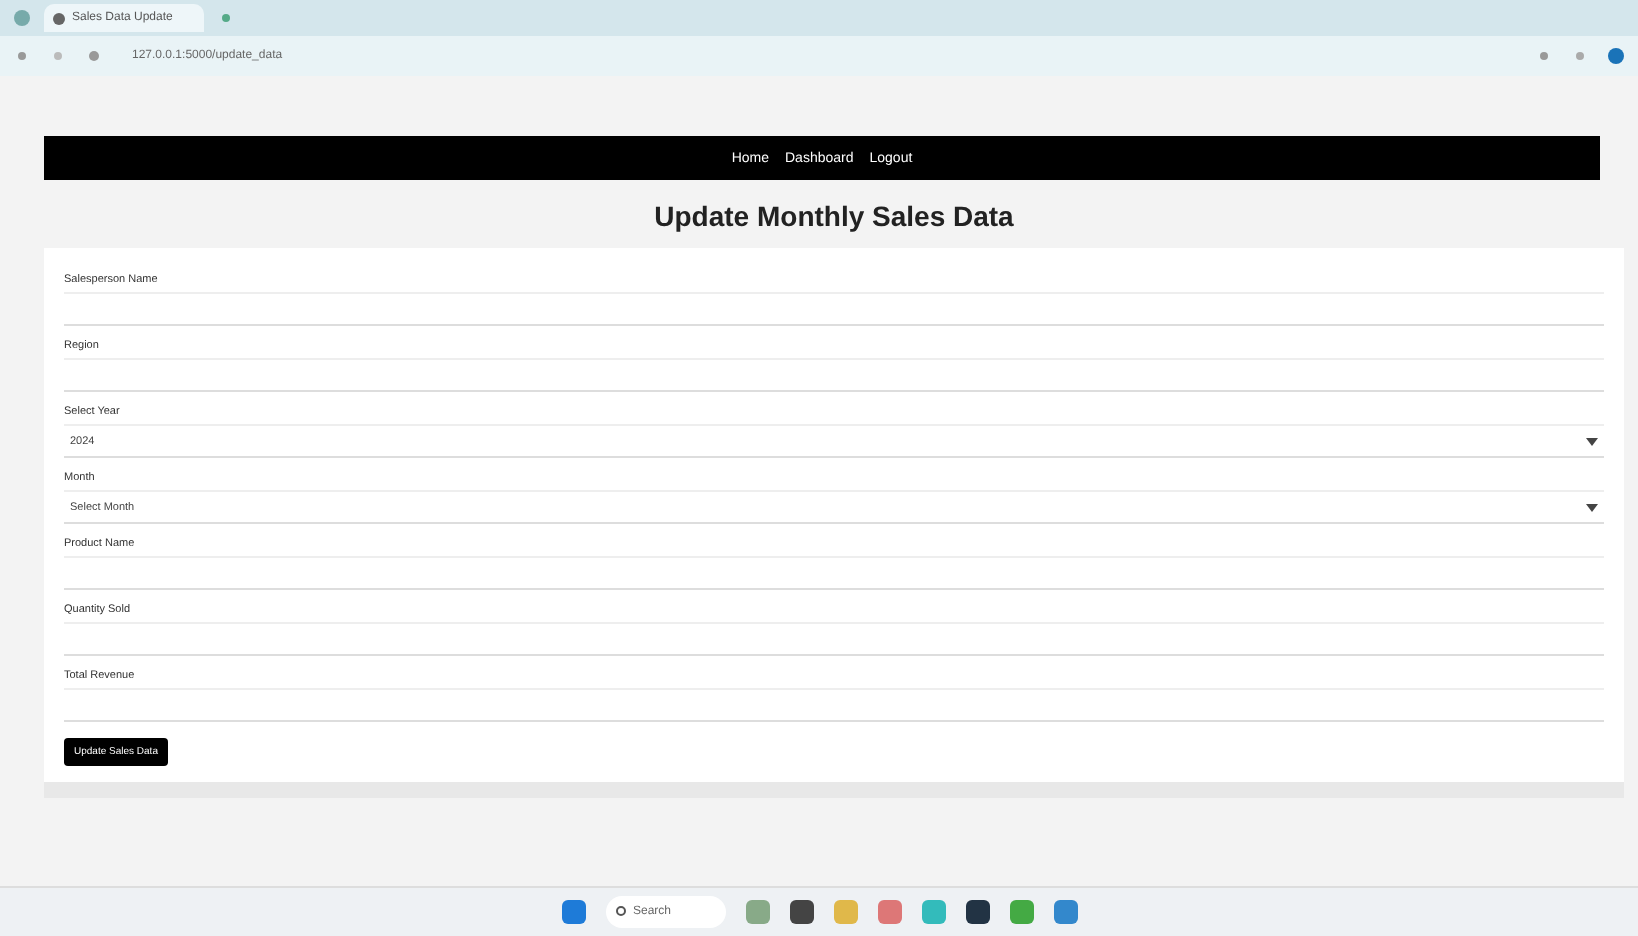 The image size is (1638, 936). I want to click on search-icon, so click(621, 912).